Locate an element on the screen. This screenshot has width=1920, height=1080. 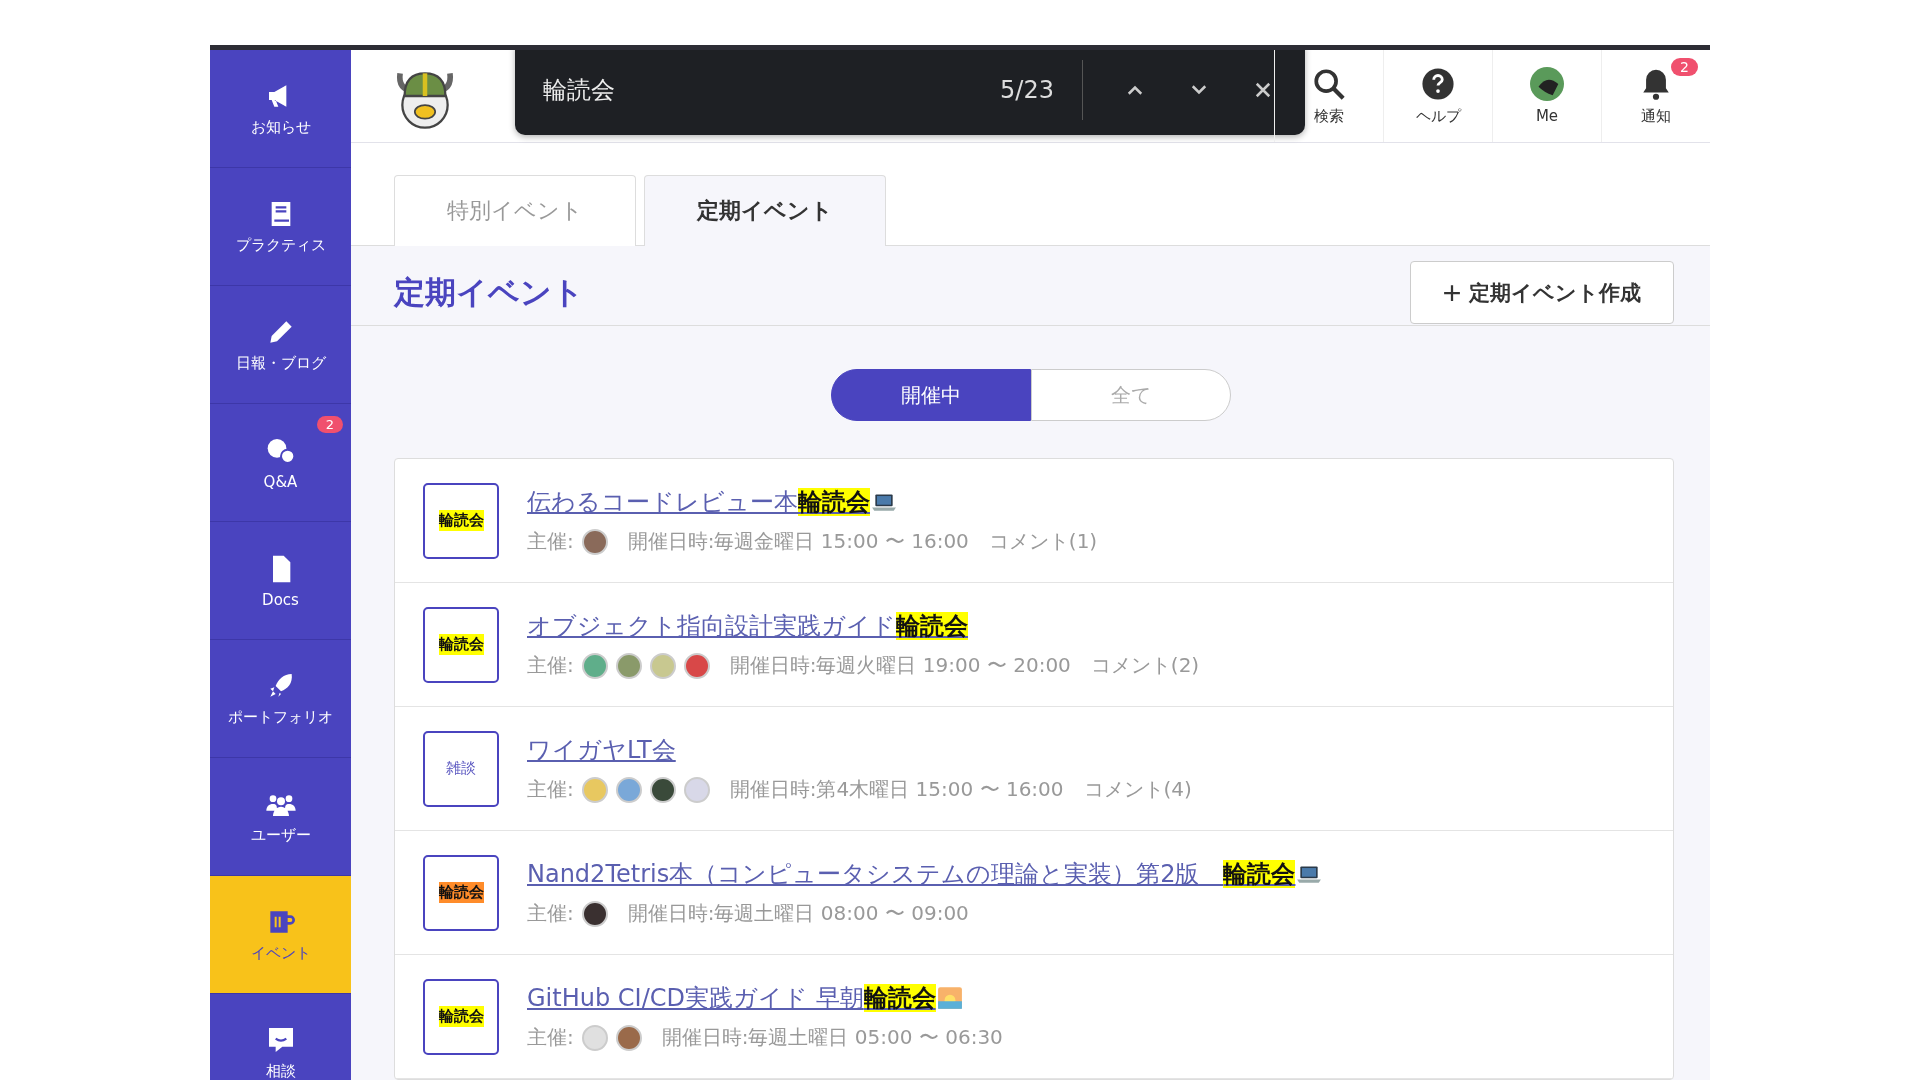
filter-toggle: 開催中 is located at coordinates (930, 395).